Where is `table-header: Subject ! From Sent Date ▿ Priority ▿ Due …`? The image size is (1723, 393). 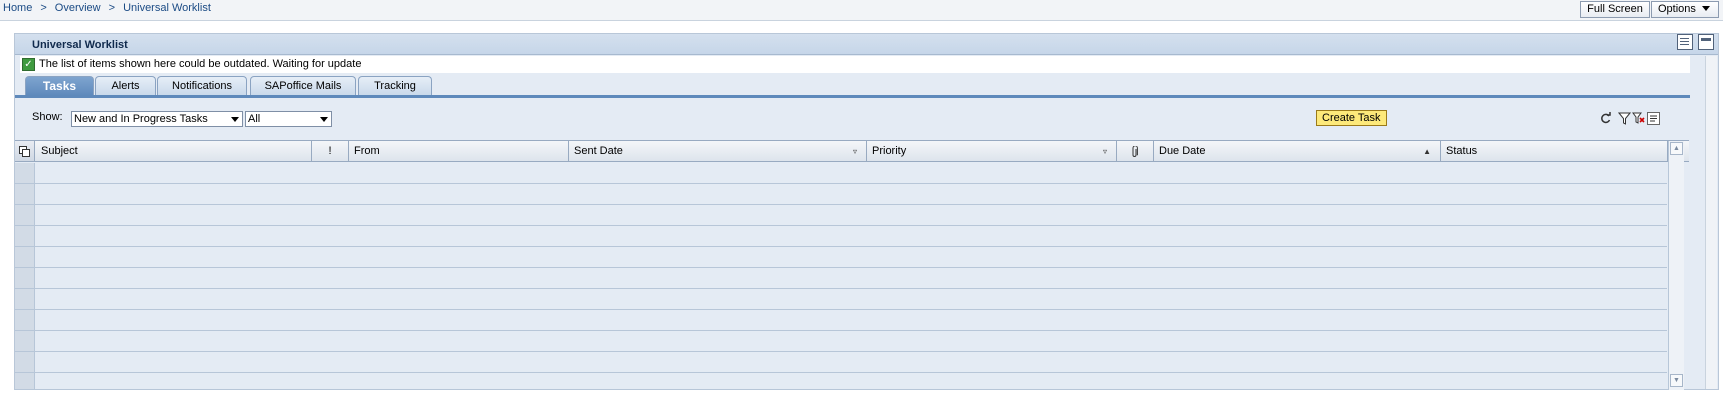 table-header: Subject ! From Sent Date ▿ Priority ▿ Due … is located at coordinates (852, 151).